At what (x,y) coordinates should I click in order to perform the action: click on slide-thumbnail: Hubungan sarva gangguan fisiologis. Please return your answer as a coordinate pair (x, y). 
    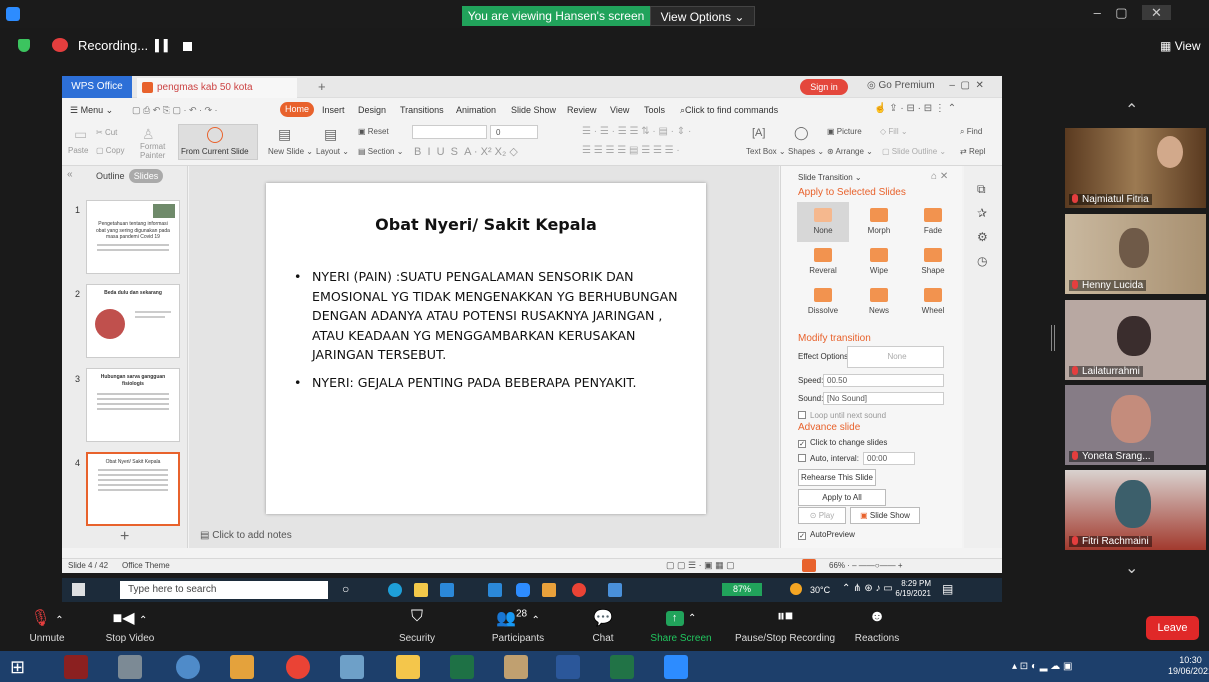
    Looking at the image, I should click on (133, 405).